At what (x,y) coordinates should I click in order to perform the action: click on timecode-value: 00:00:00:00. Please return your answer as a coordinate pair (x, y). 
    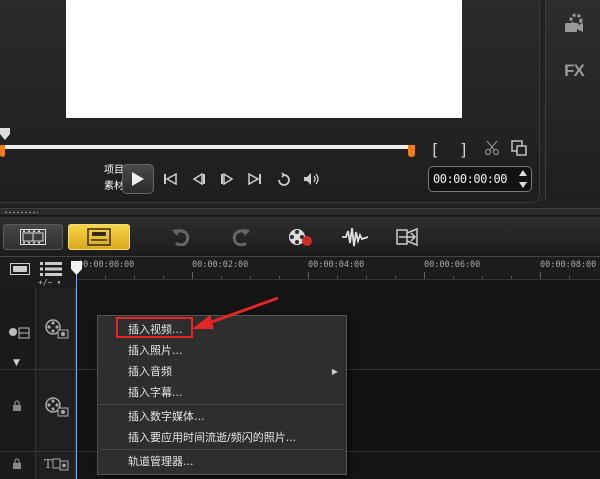
    Looking at the image, I should click on (470, 179).